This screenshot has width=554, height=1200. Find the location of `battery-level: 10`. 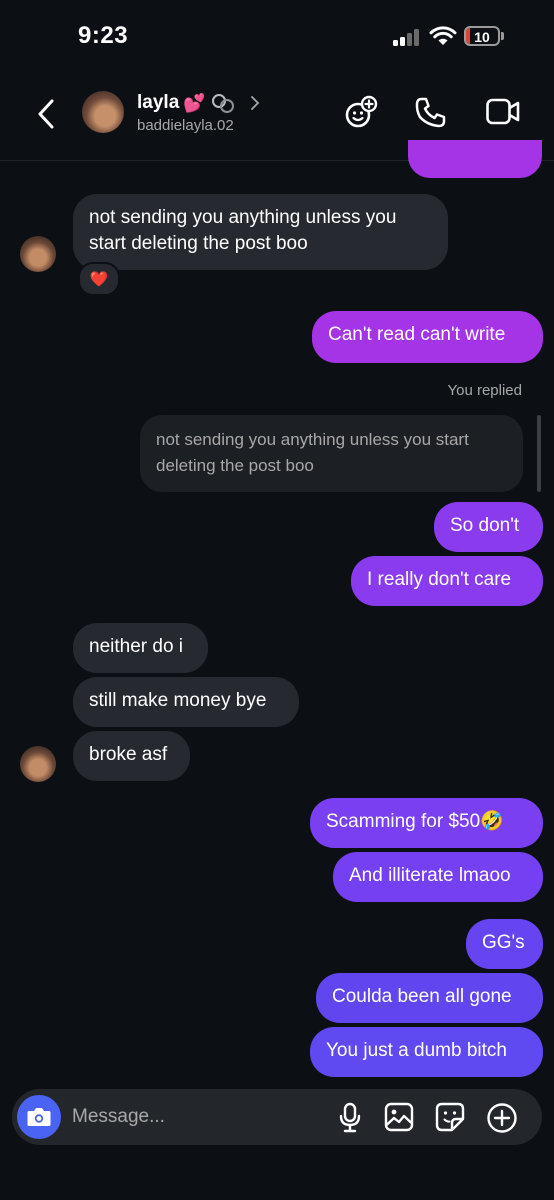

battery-level: 10 is located at coordinates (482, 37).